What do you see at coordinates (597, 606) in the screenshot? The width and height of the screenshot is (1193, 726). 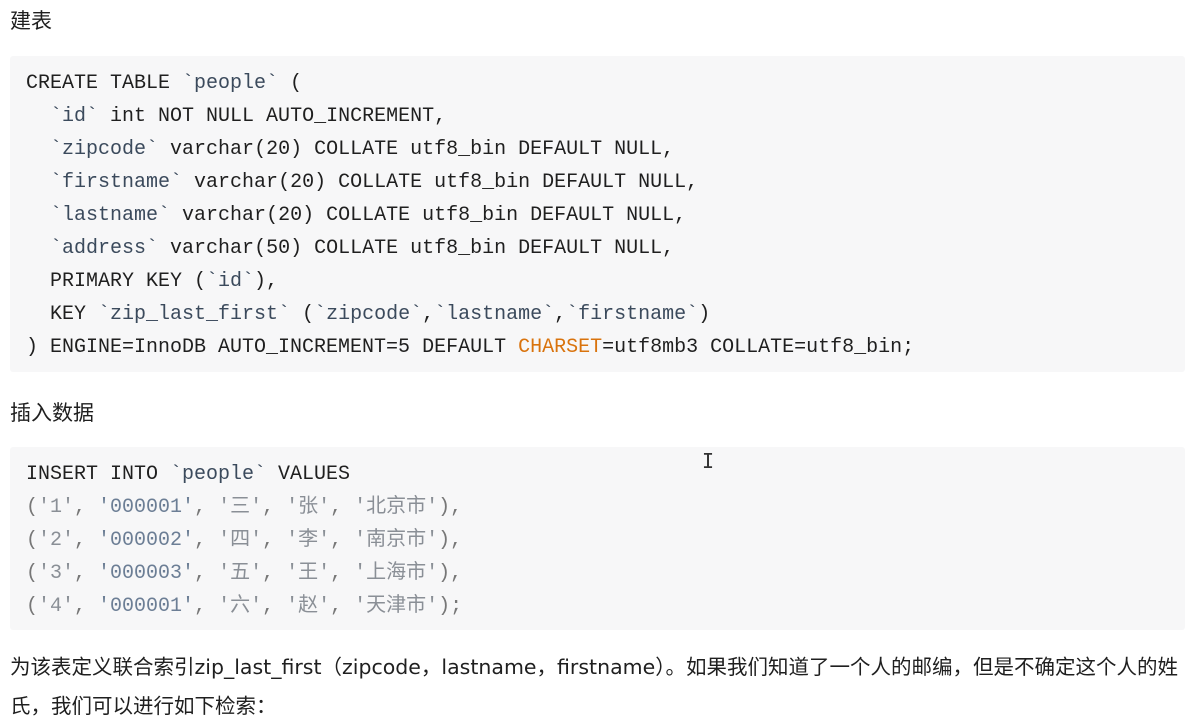 I see `code-line: ('4', '000001', '六', '赵', '天津市');` at bounding box center [597, 606].